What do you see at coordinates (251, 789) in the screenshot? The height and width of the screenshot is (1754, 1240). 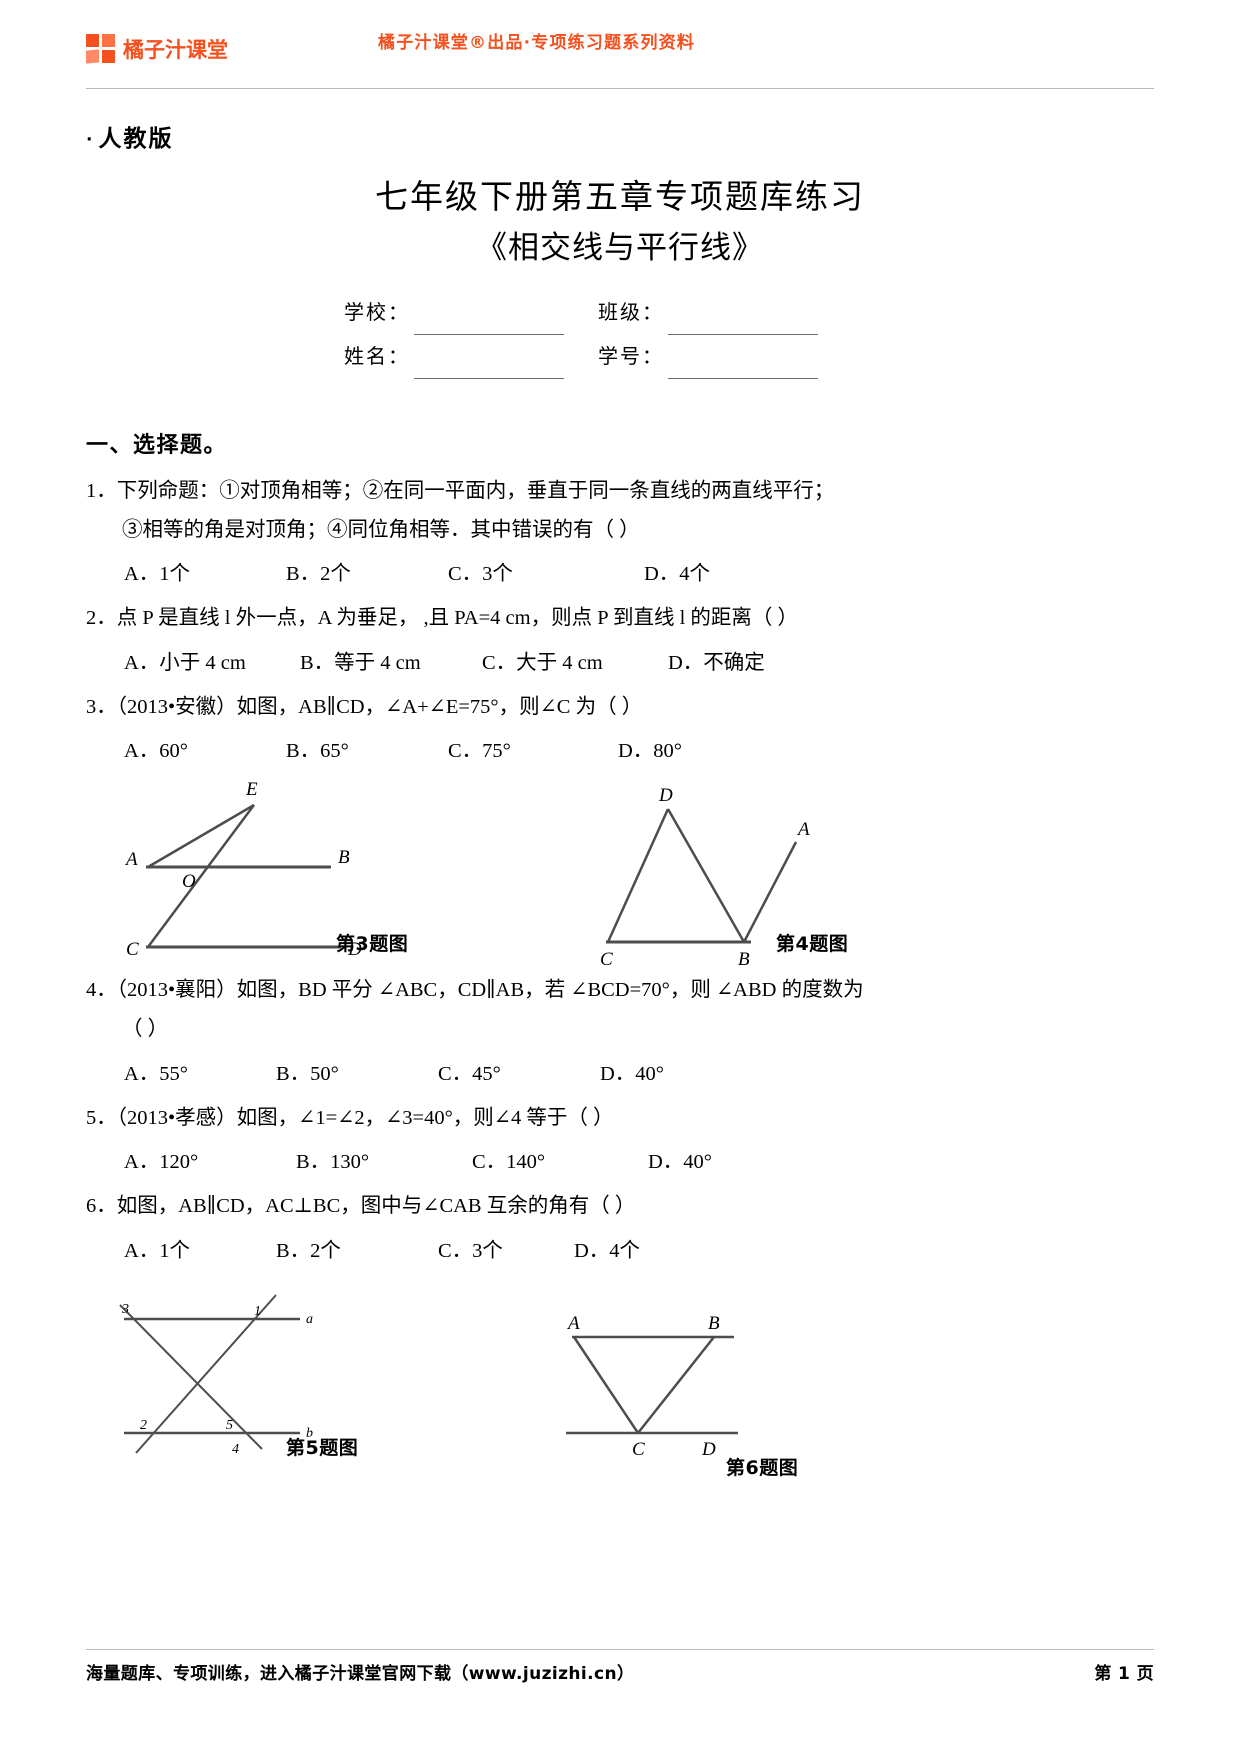 I see `figure-3-label-E: E` at bounding box center [251, 789].